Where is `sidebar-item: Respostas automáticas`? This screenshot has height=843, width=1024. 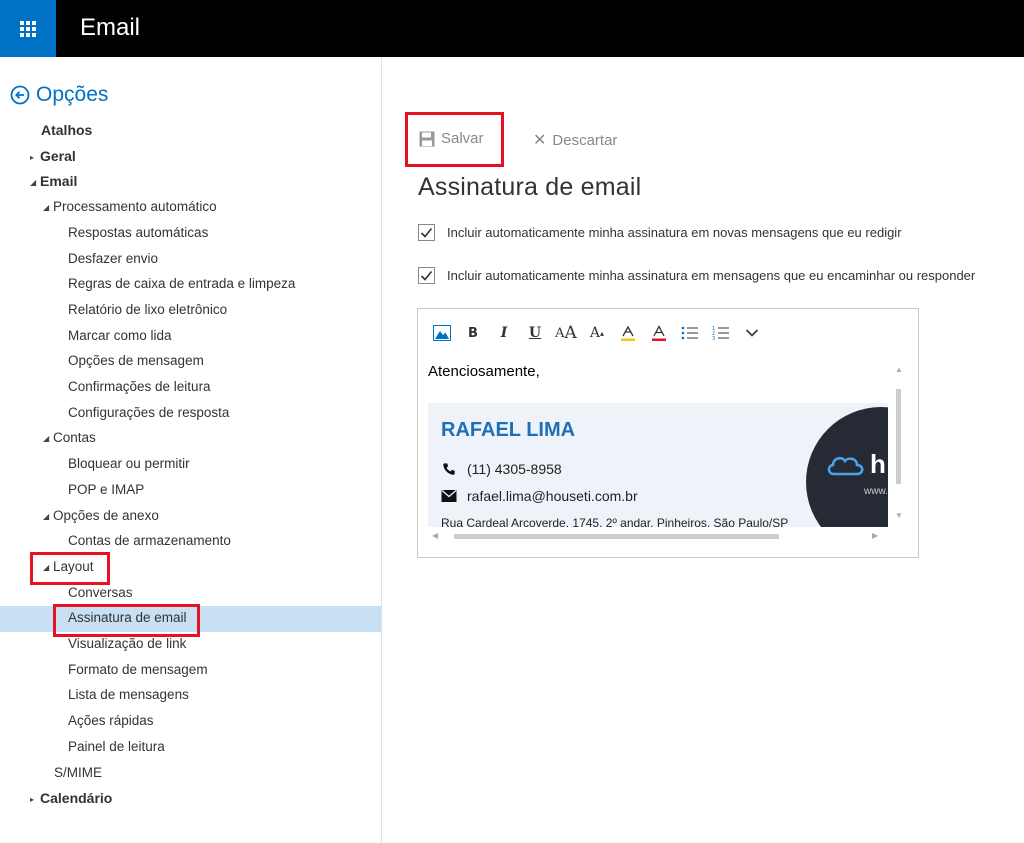
sidebar-item: Respostas automáticas is located at coordinates (138, 232).